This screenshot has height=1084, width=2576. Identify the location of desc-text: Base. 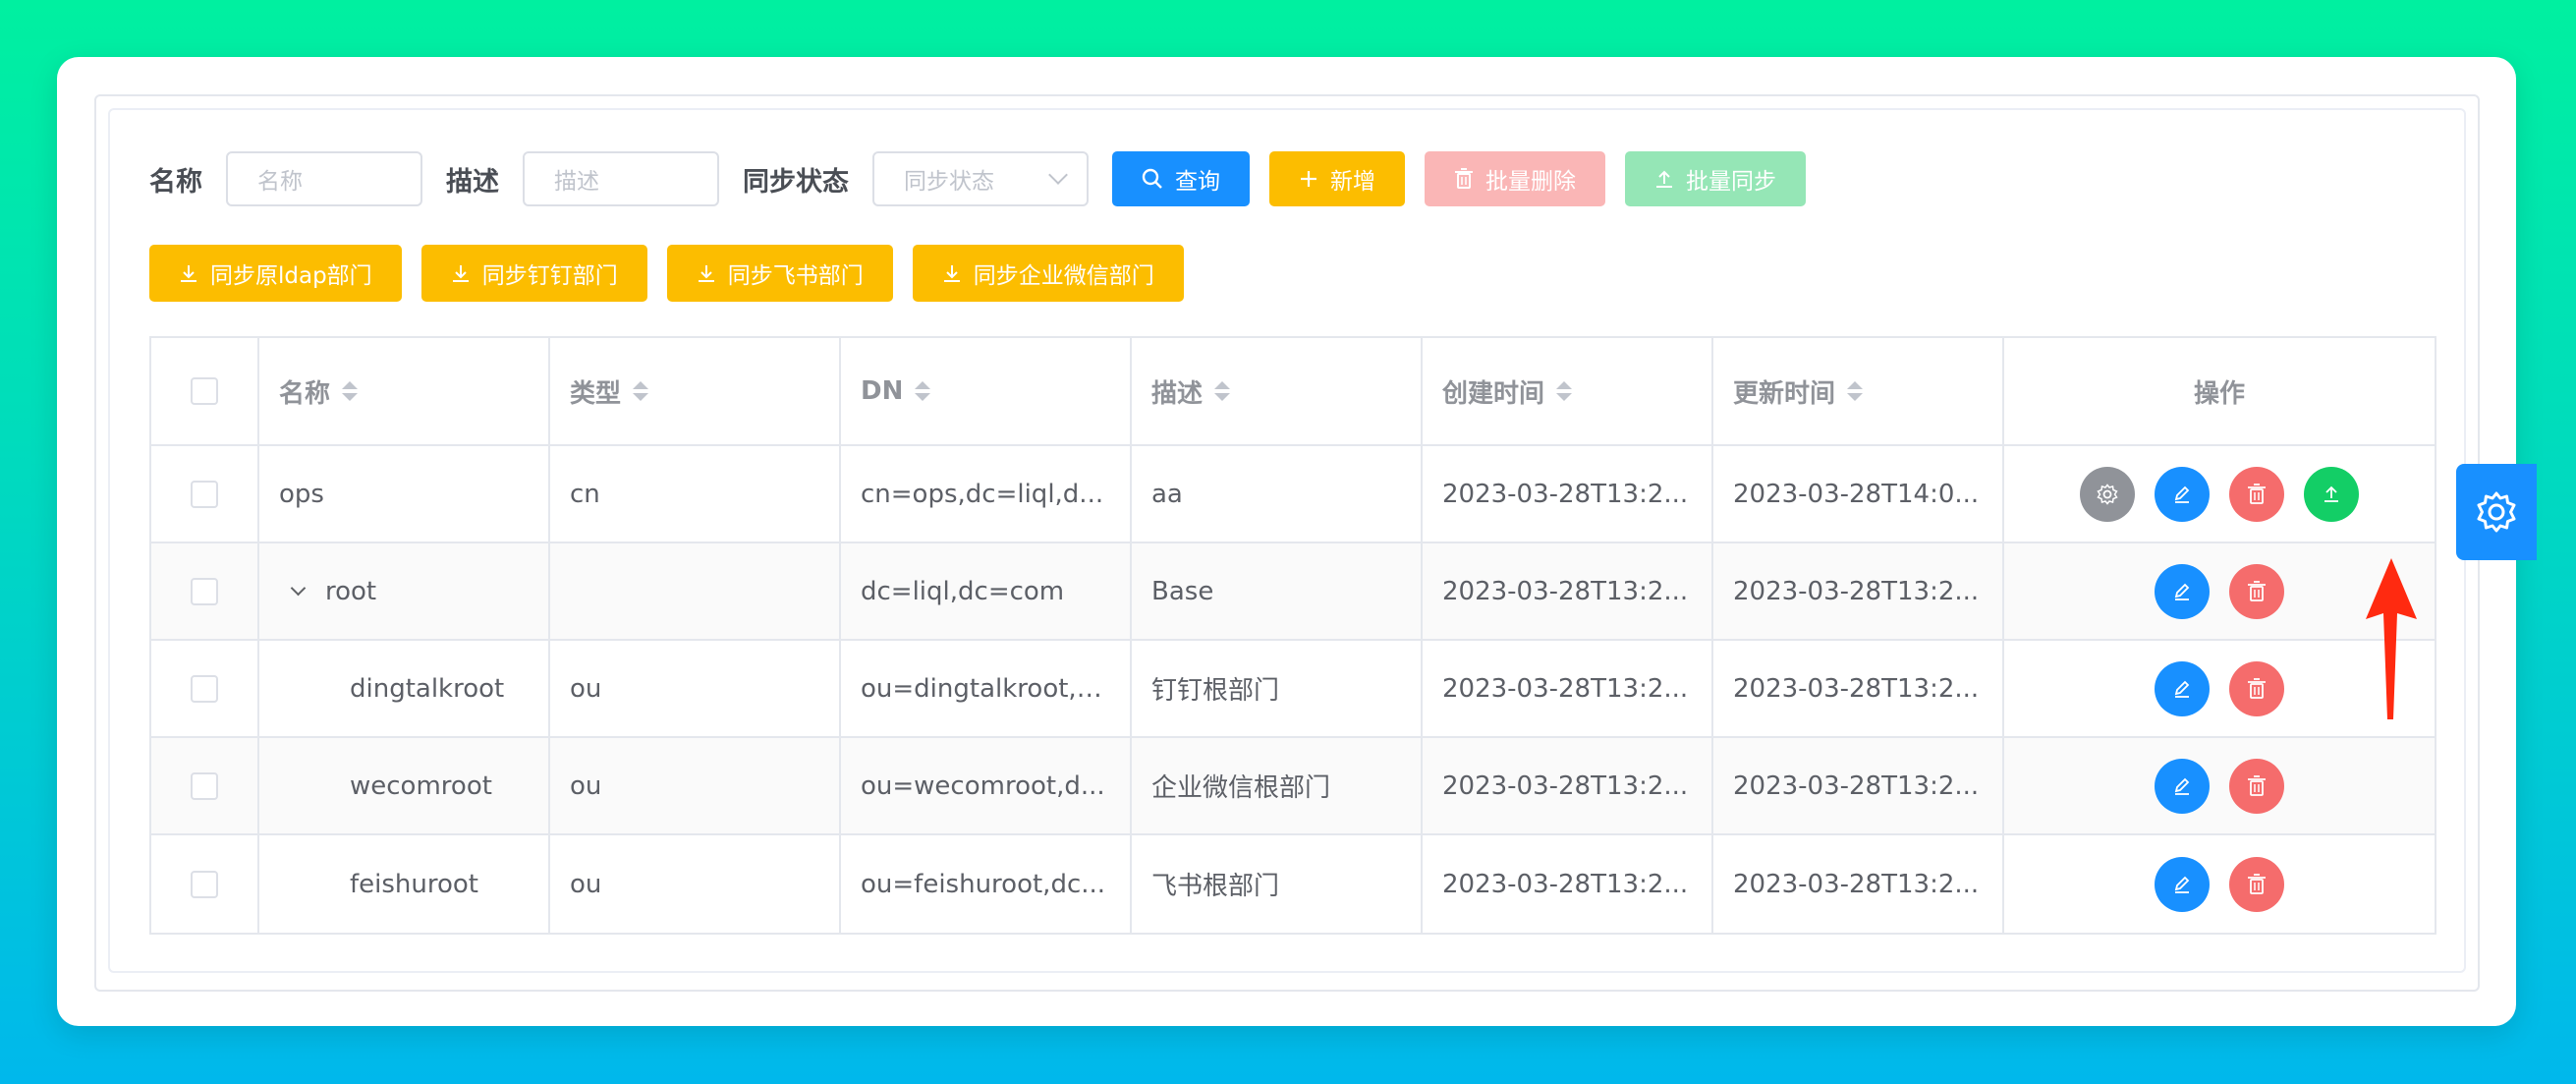
(1182, 591).